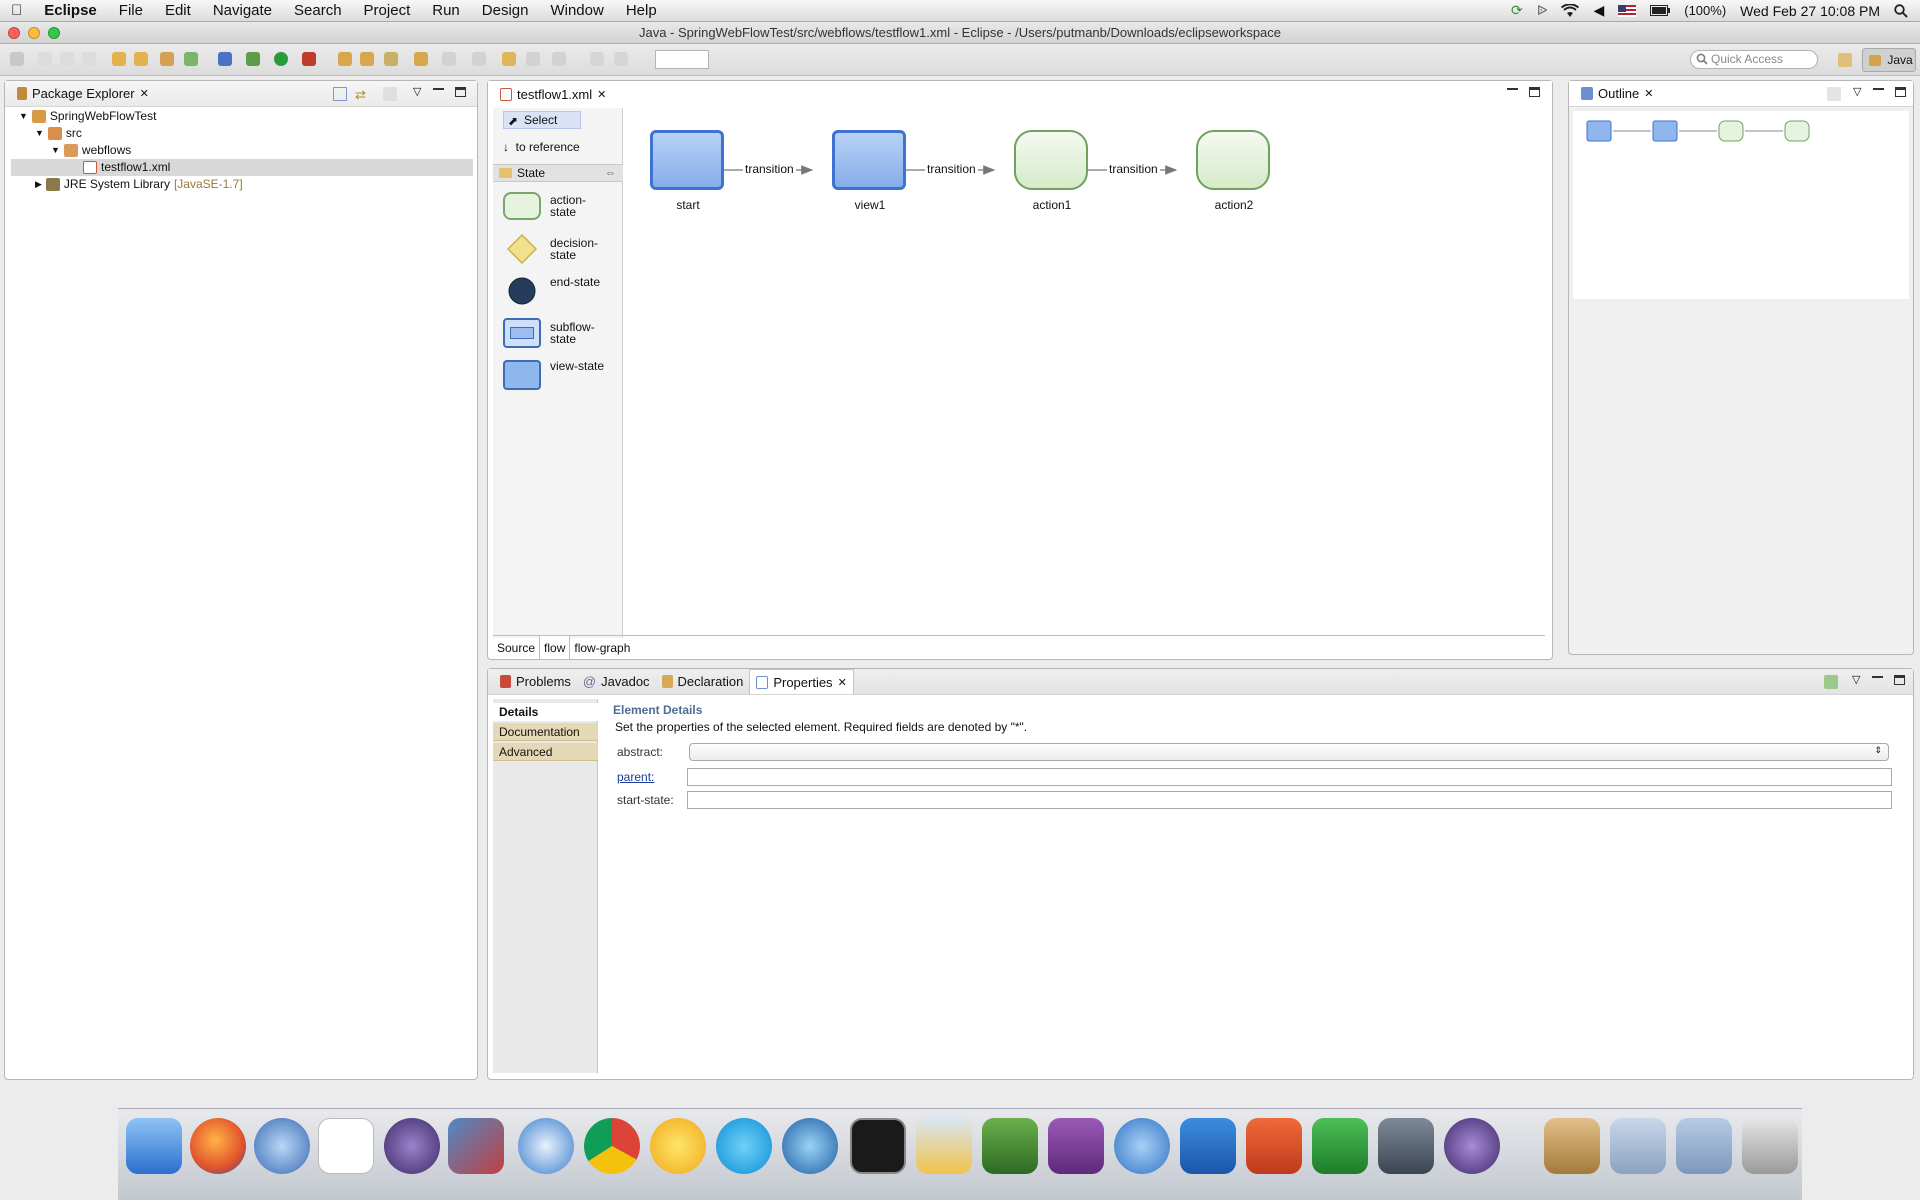  I want to click on menu-app-eclipse: Eclipse, so click(70, 11).